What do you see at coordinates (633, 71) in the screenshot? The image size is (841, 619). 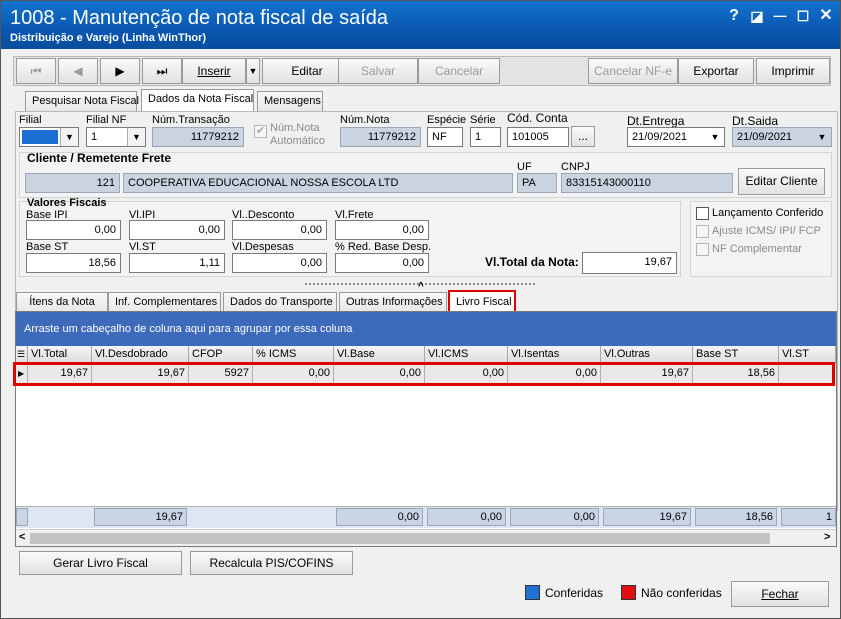 I see `cancelar-nfe-button: Cancelar NF-e` at bounding box center [633, 71].